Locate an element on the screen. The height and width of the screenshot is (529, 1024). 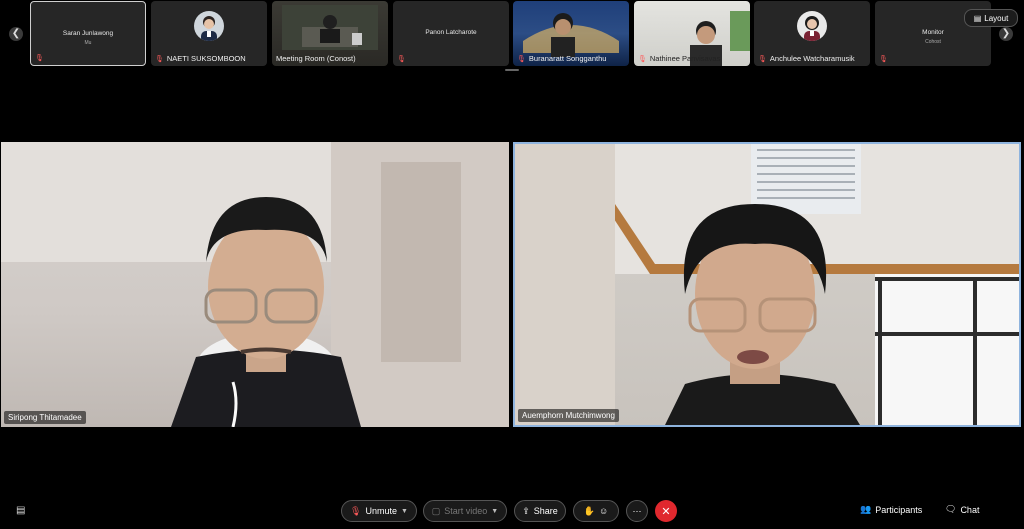
participant-name: NAETI SUKSOMBOON is located at coordinates (206, 58).